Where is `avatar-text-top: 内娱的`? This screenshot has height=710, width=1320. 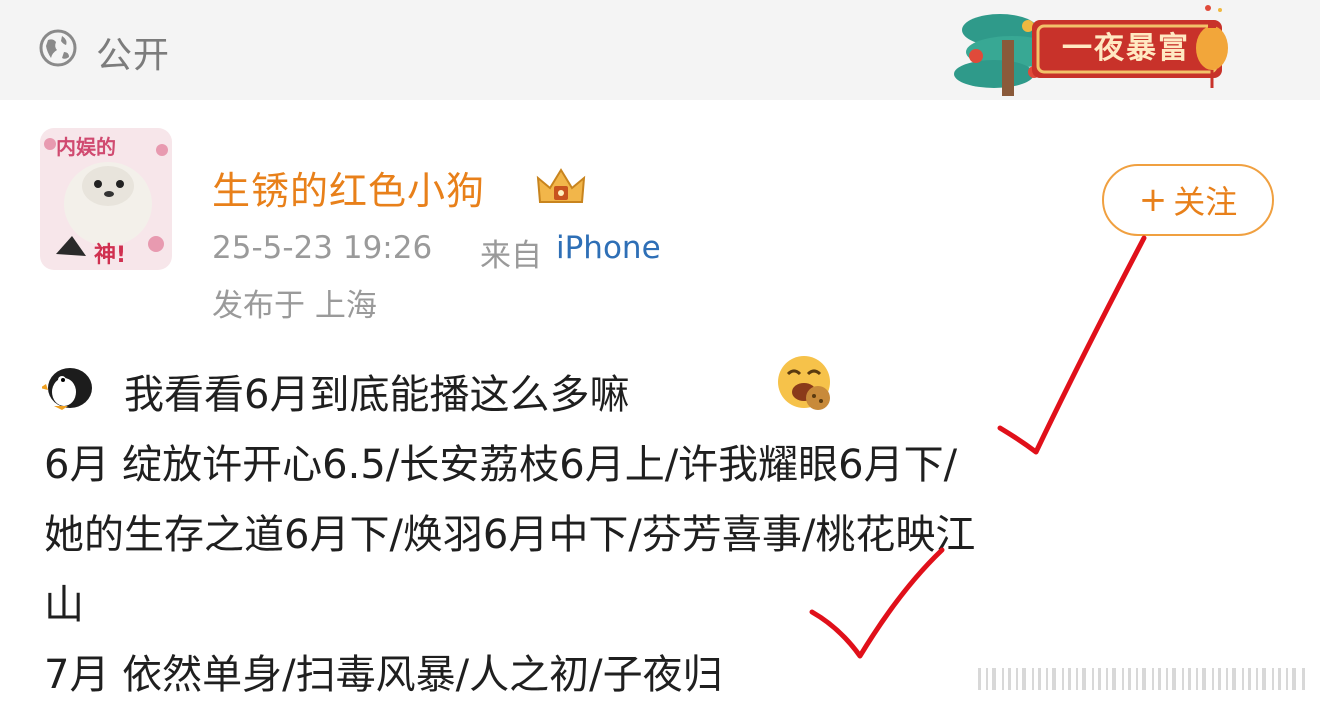 avatar-text-top: 内娱的 is located at coordinates (86, 147).